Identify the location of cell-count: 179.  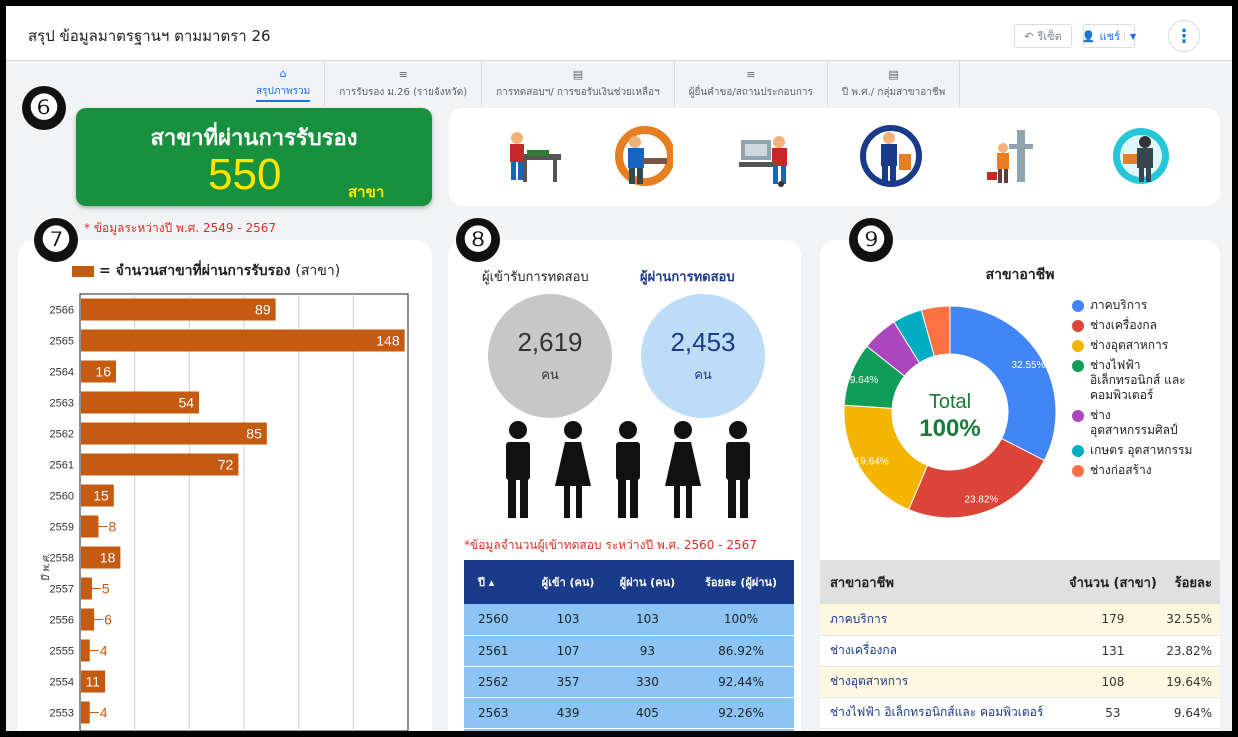
(1113, 620).